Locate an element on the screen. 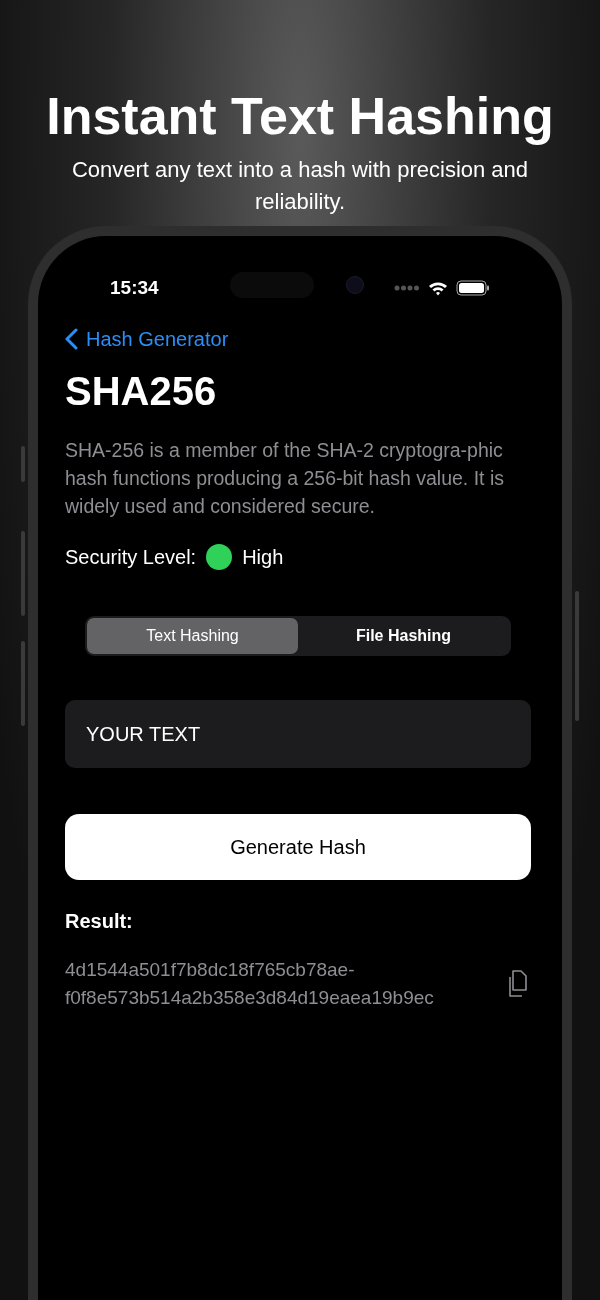  back-button: Hash Generator is located at coordinates (147, 339).